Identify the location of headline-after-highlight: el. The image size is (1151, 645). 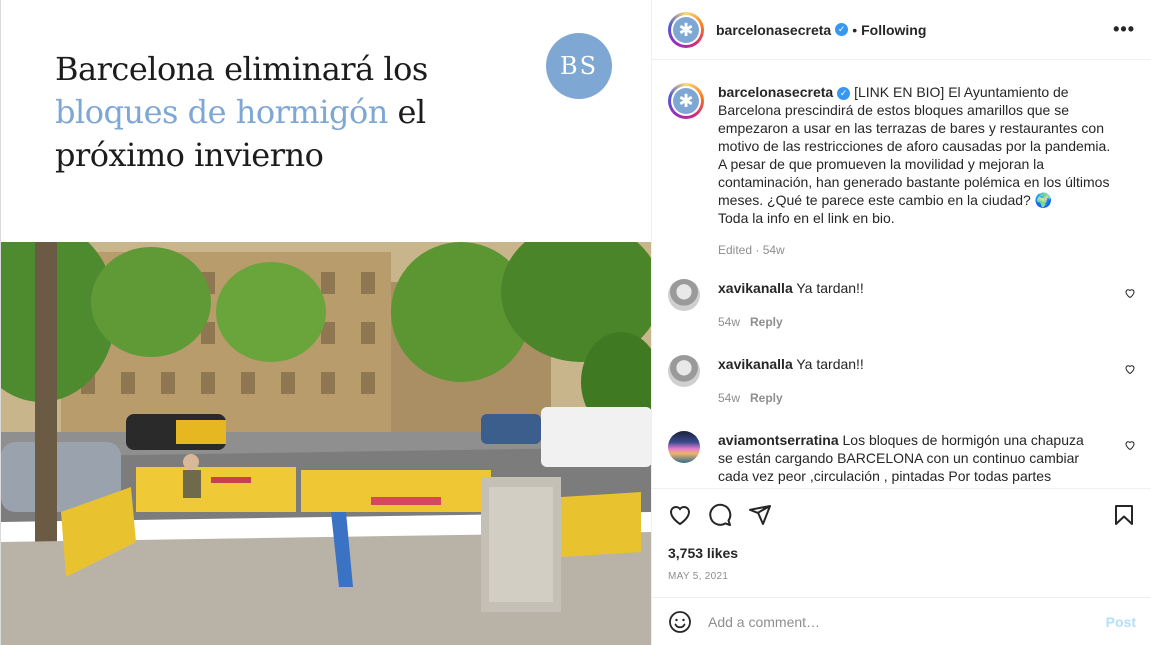
(406, 112).